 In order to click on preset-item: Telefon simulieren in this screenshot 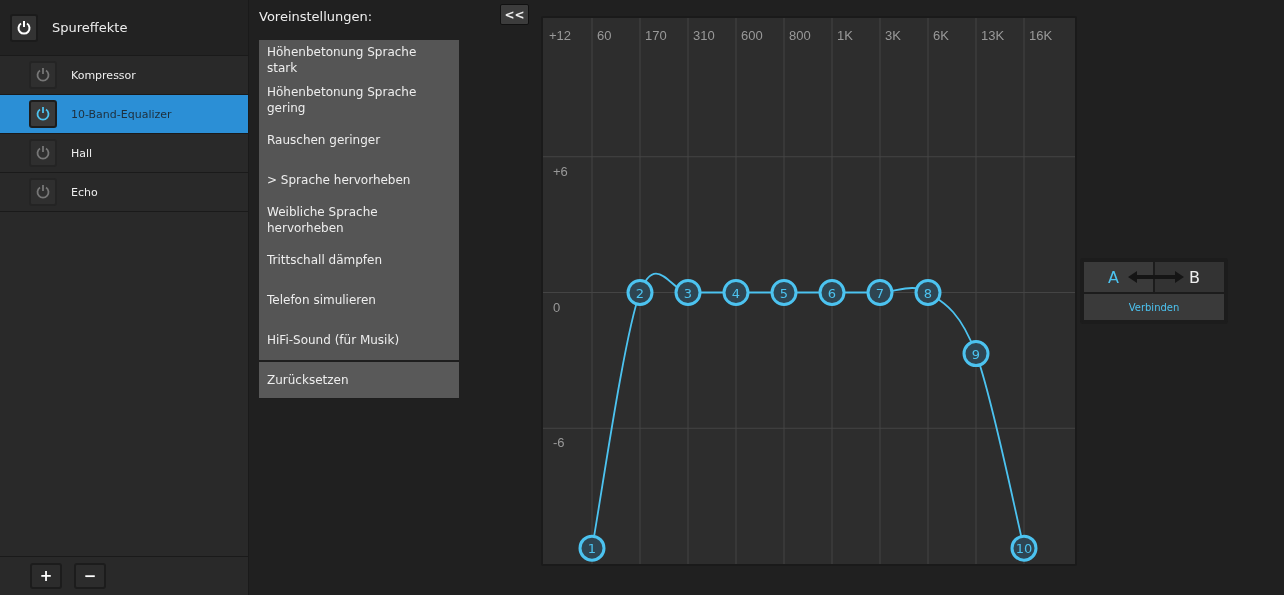, I will do `click(359, 300)`.